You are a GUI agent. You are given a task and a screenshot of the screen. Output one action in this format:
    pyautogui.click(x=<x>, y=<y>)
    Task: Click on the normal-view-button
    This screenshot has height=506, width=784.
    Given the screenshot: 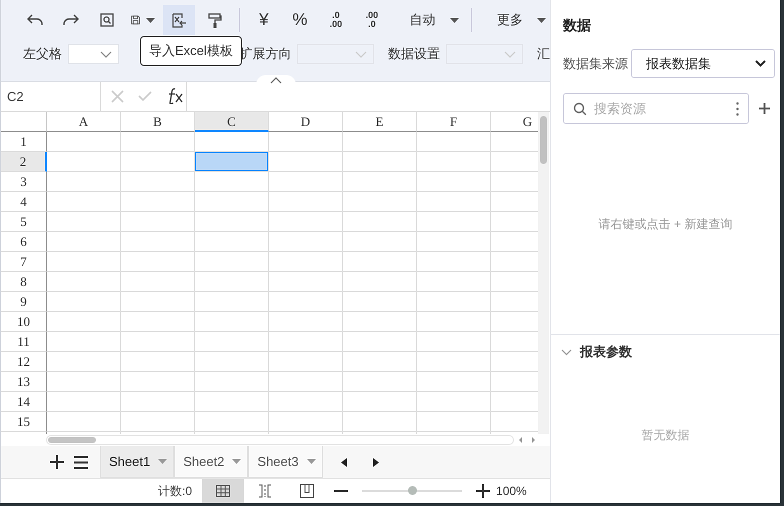 What is the action you would take?
    pyautogui.click(x=223, y=491)
    